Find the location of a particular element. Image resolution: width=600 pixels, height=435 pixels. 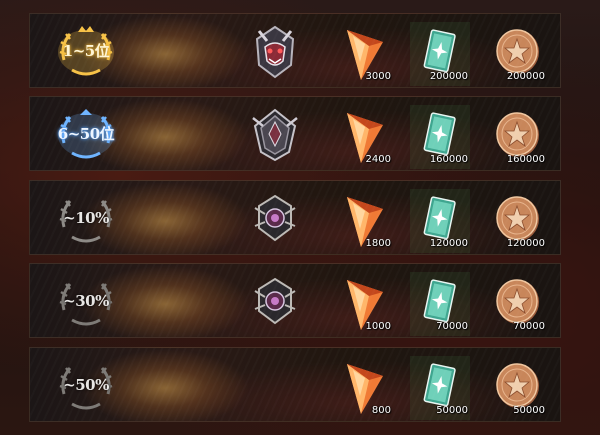

reward-quantity: 1000 is located at coordinates (378, 326).